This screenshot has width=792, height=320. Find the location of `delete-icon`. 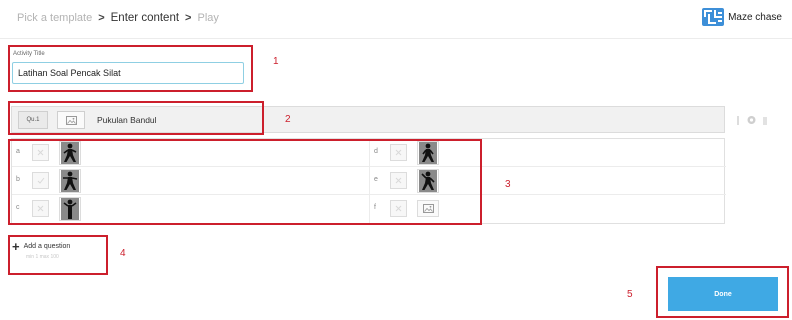

delete-icon is located at coordinates (765, 121).